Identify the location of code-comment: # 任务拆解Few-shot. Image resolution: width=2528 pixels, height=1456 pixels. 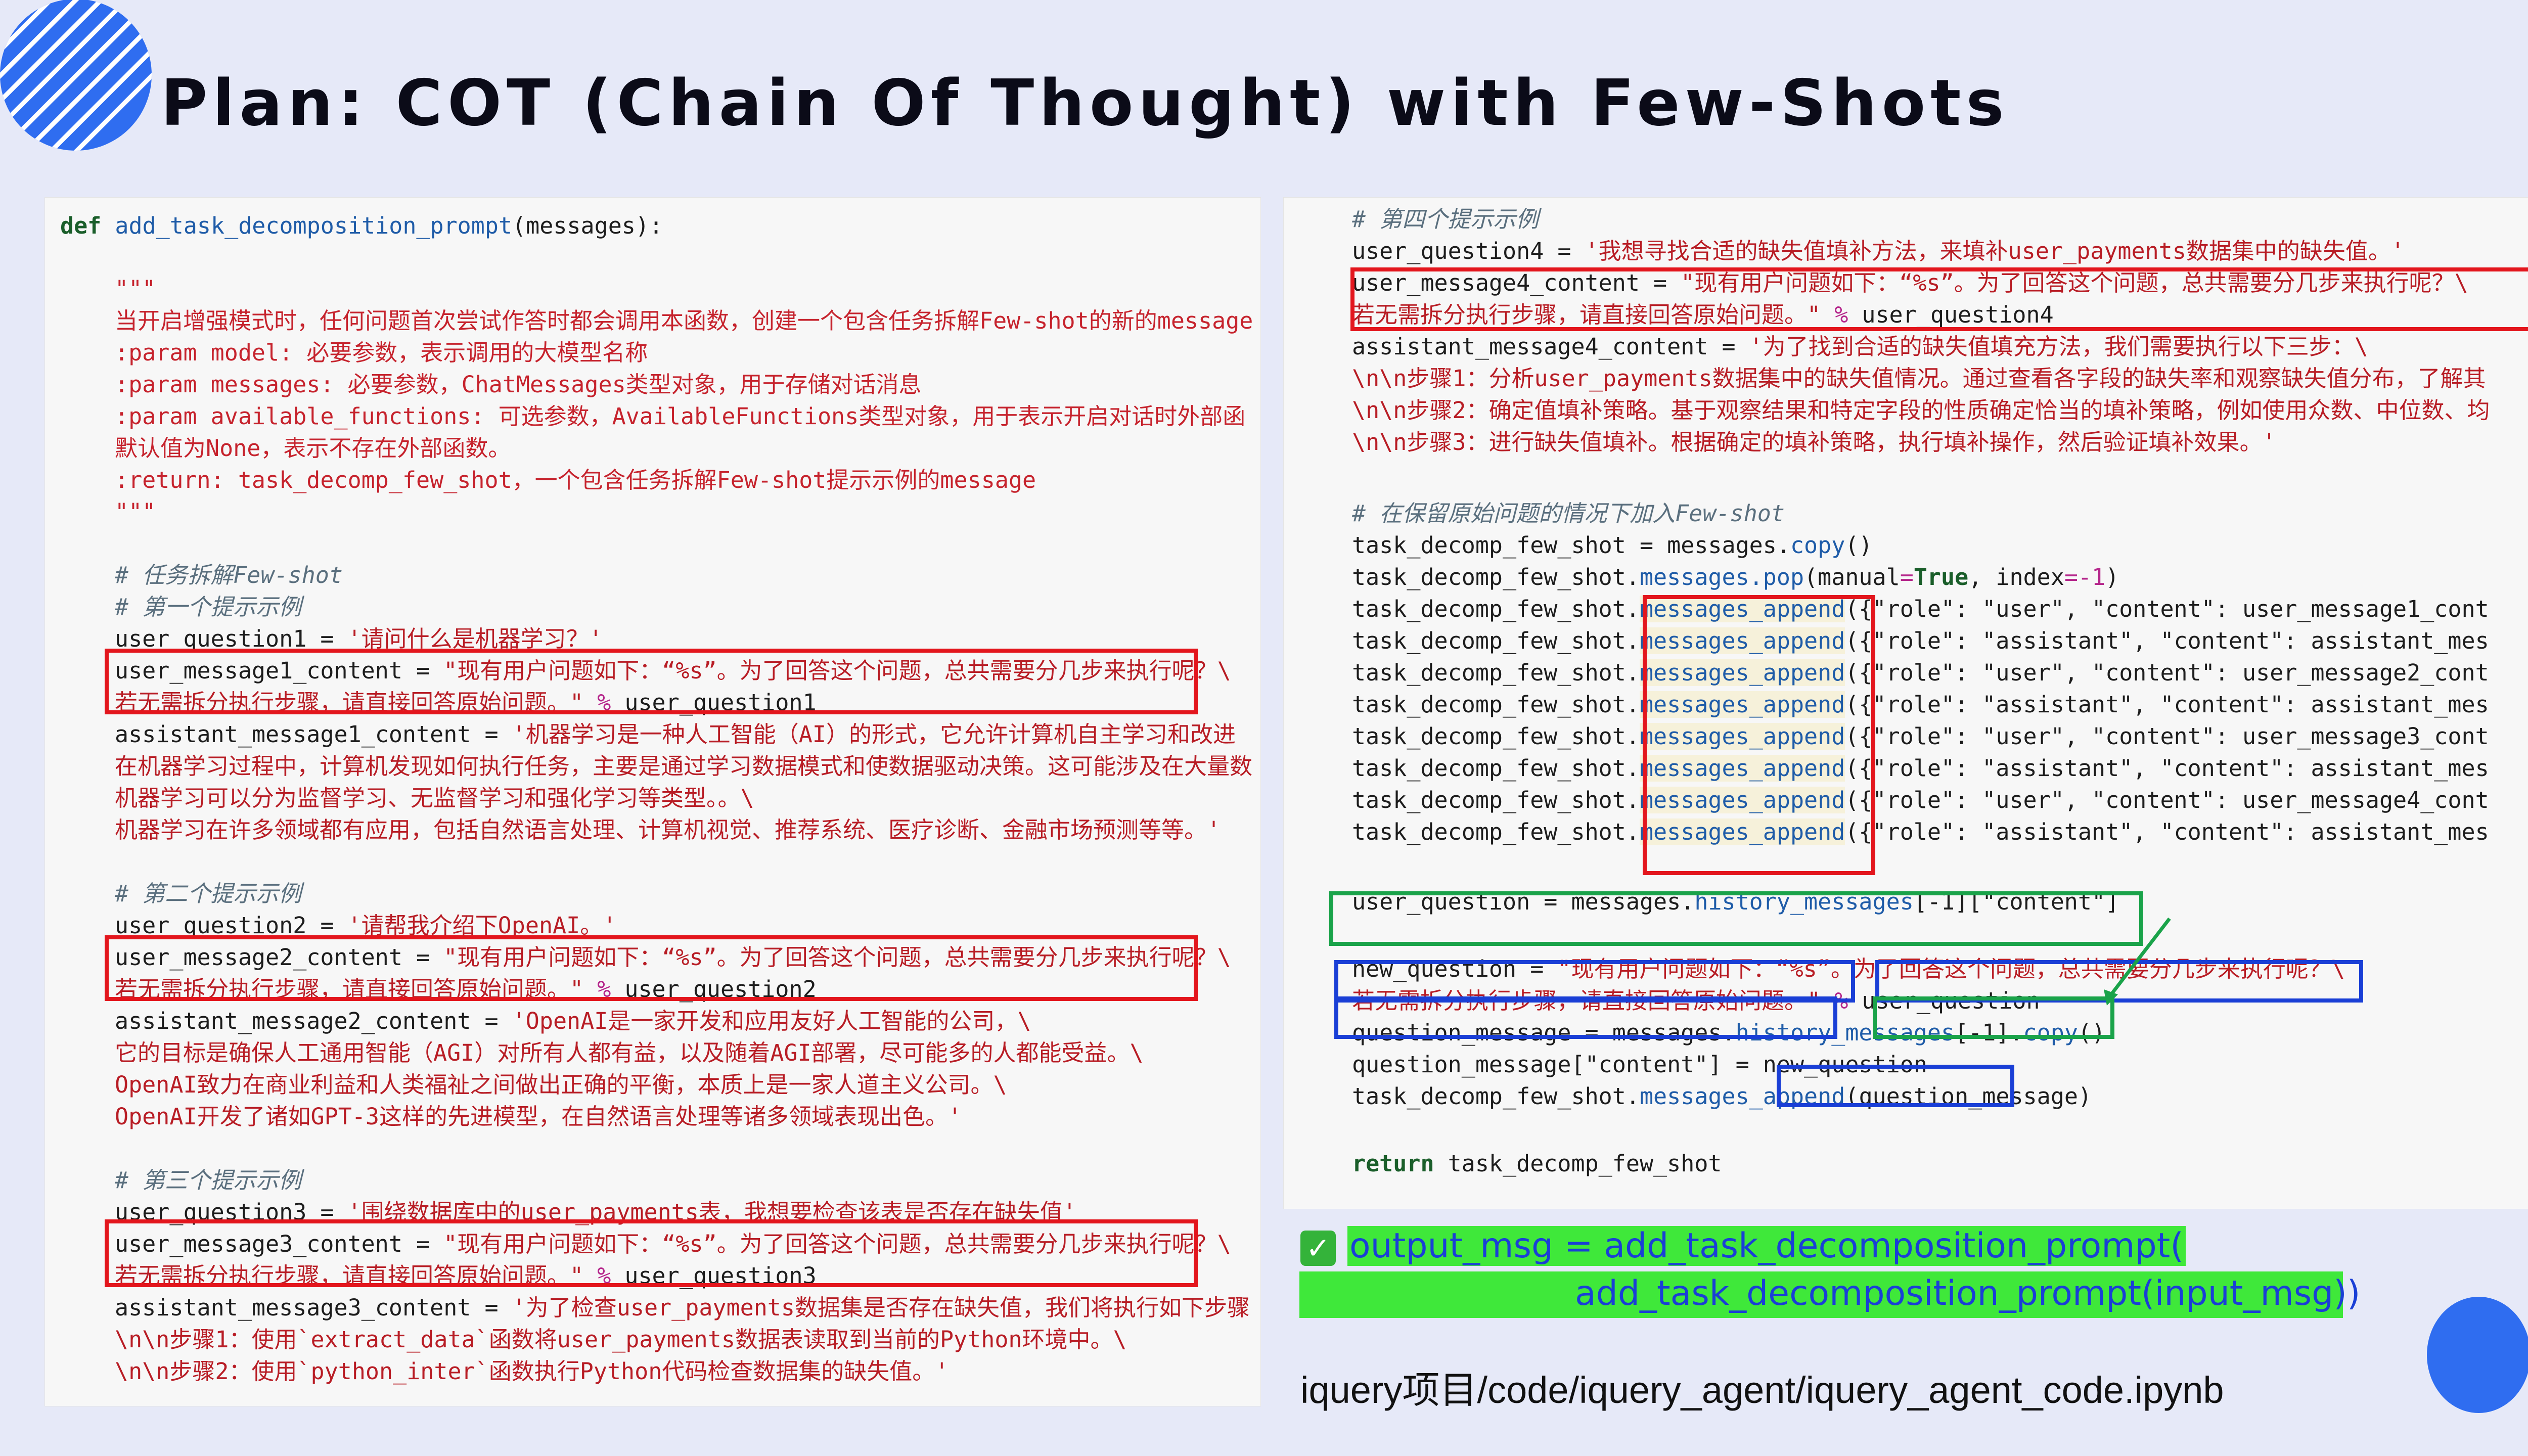
(229, 575).